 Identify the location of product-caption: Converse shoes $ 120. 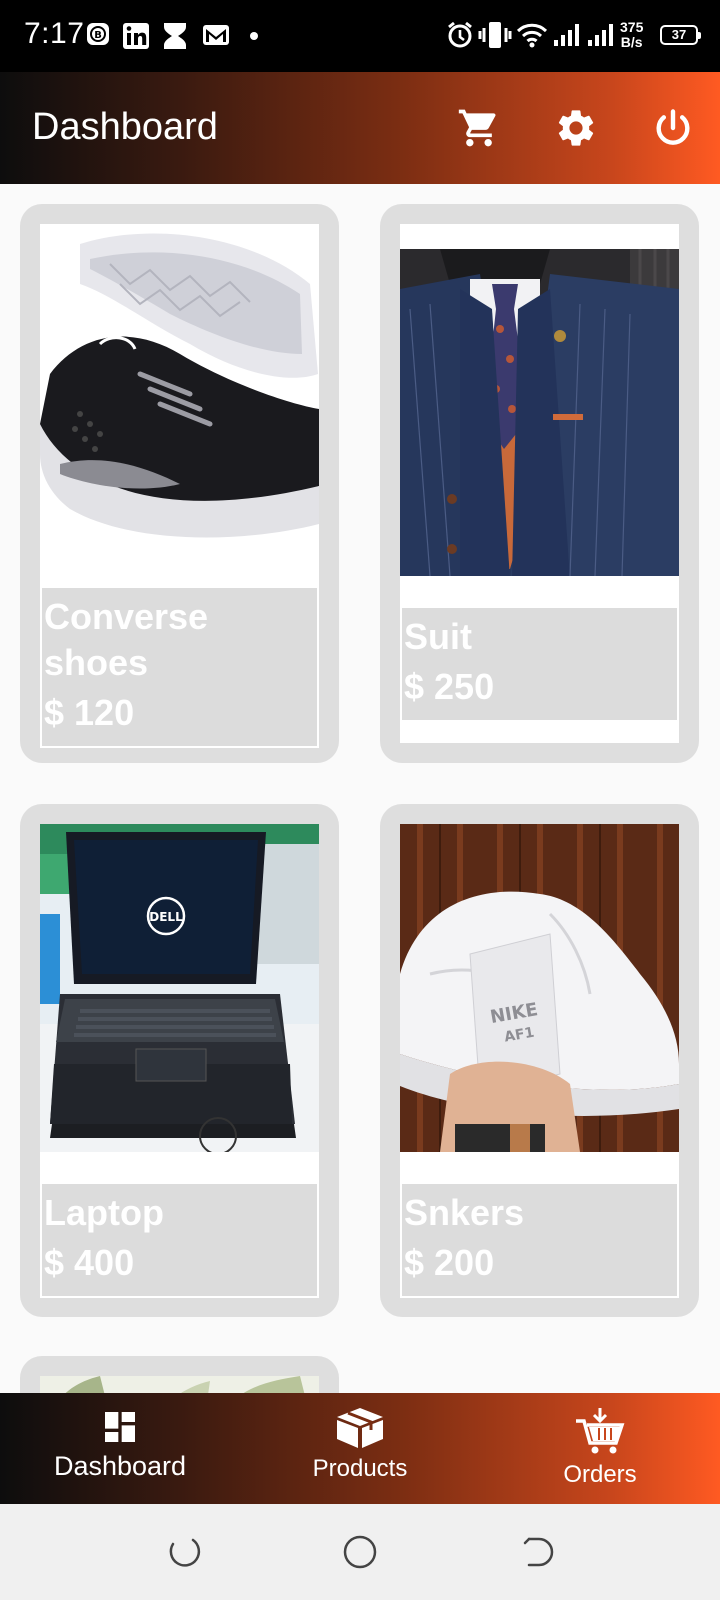
(179, 667).